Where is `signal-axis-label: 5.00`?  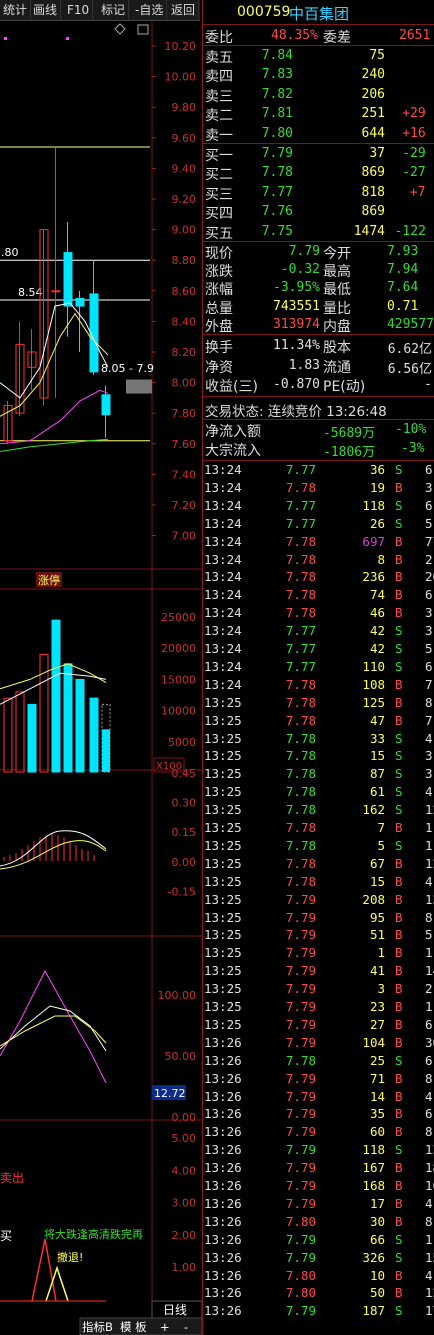
signal-axis-label: 5.00 is located at coordinates (184, 1138).